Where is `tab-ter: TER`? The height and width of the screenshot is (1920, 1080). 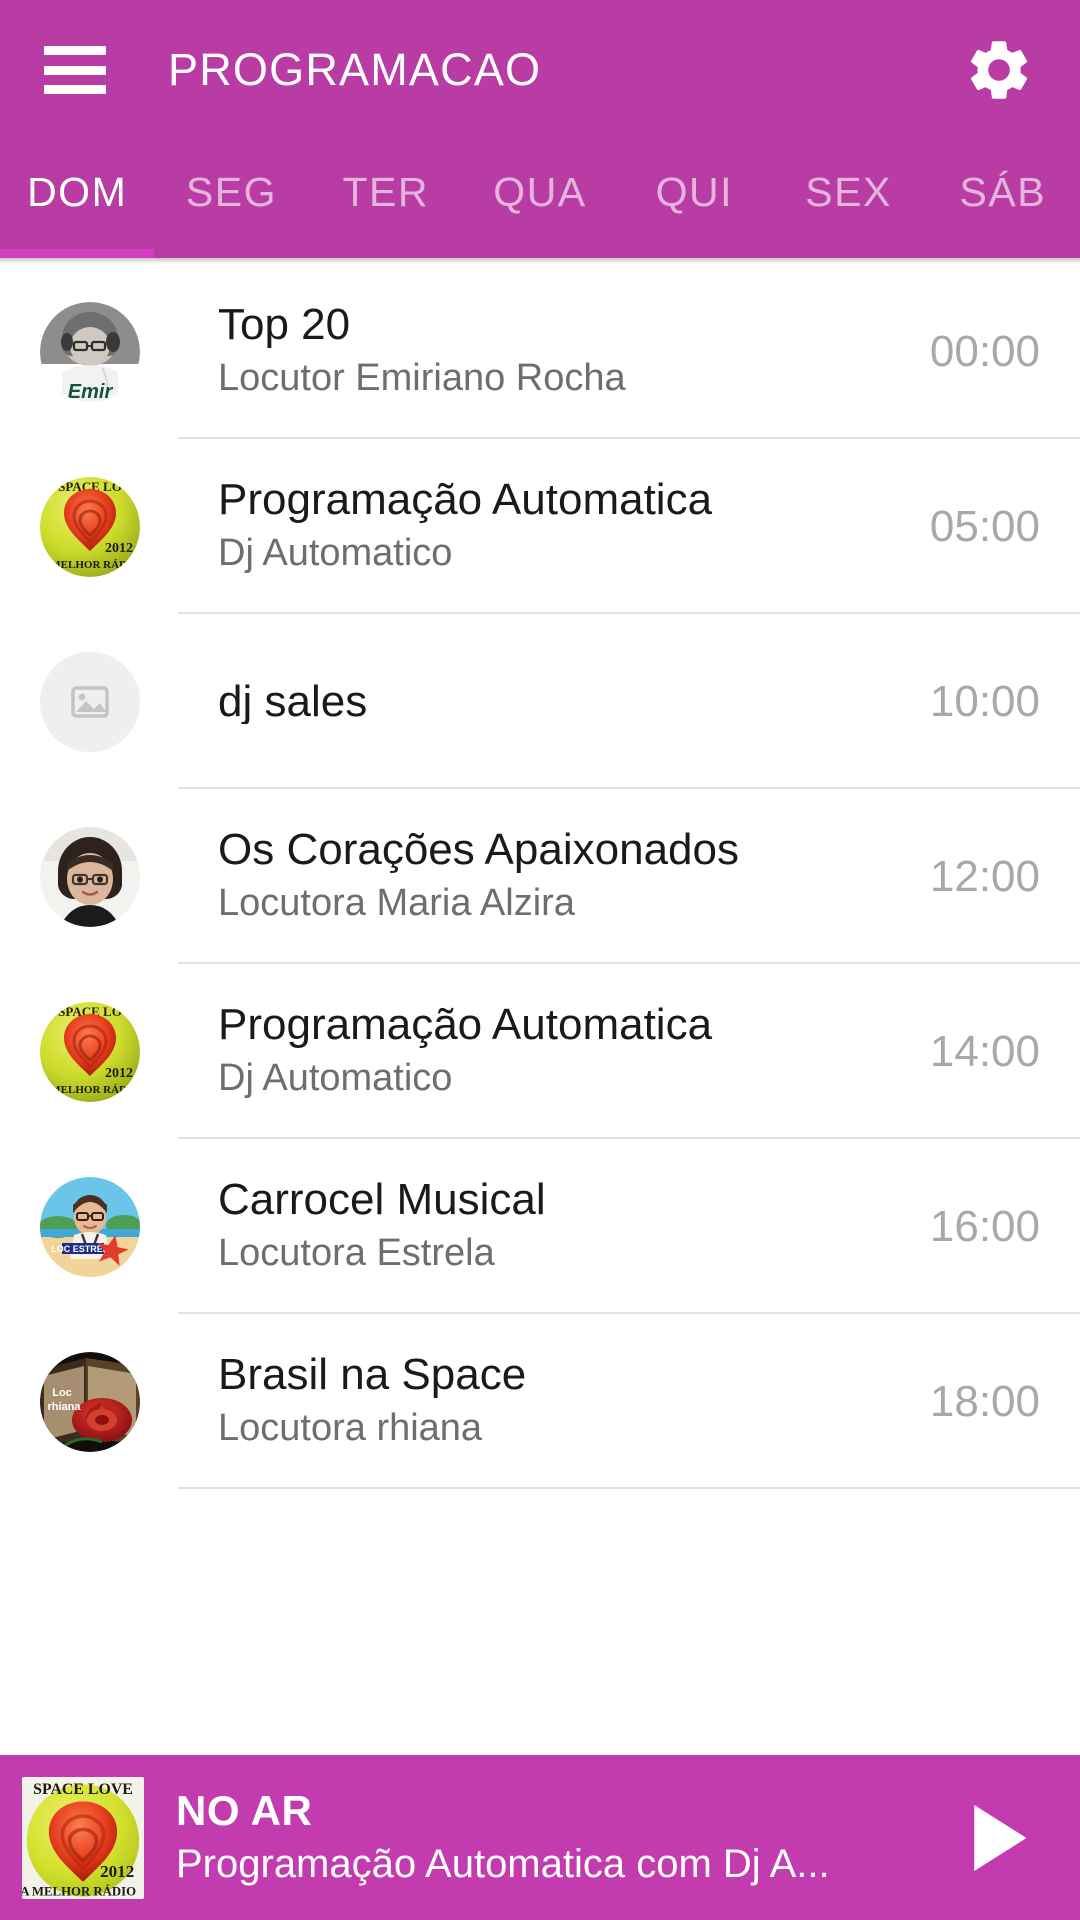 tab-ter: TER is located at coordinates (386, 213).